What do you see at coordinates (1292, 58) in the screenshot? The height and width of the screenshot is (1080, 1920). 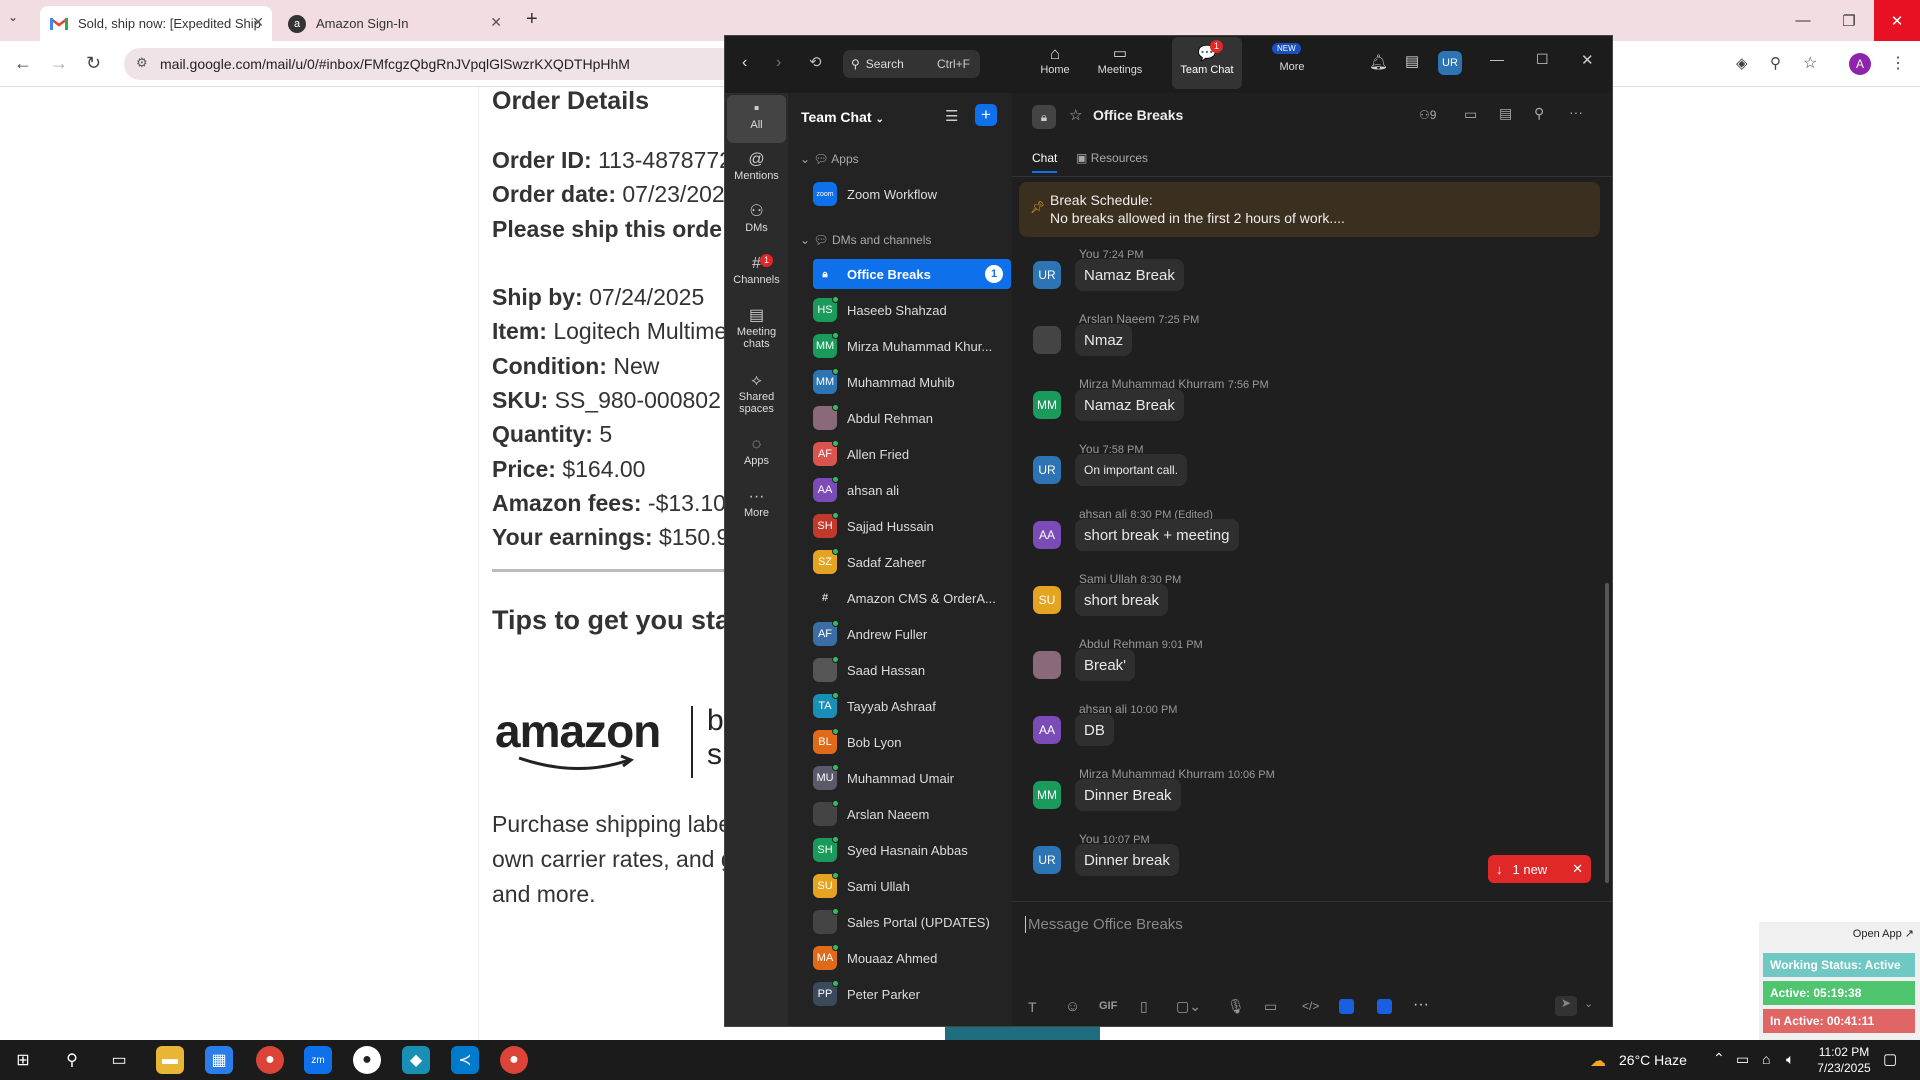 I see `nav-more: ···More NEW` at bounding box center [1292, 58].